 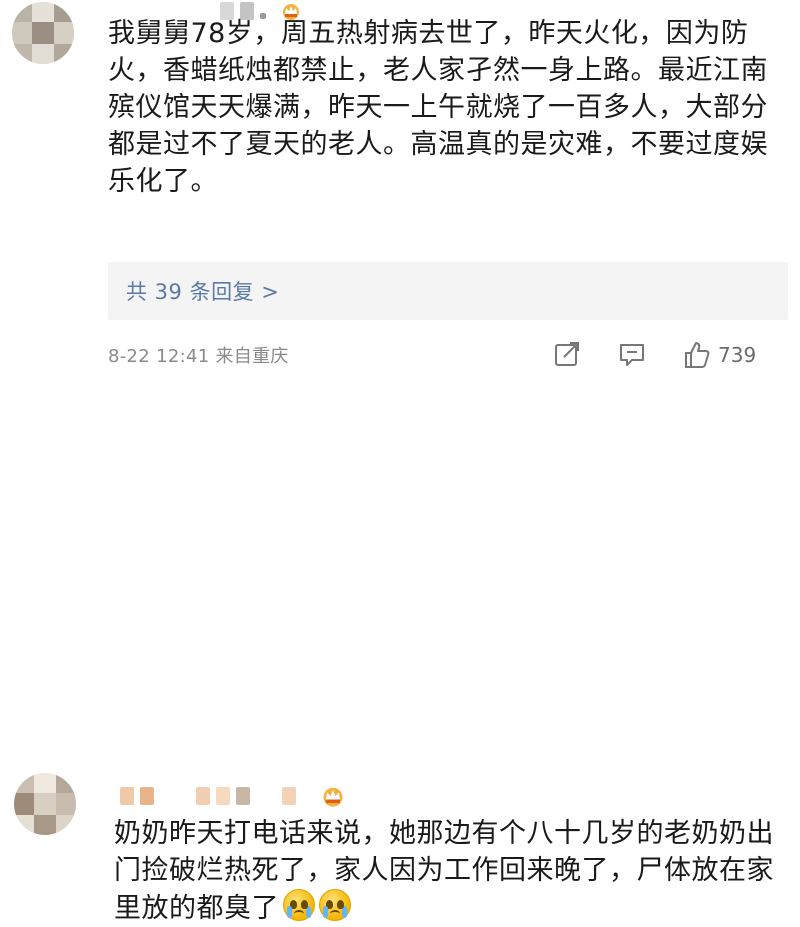 What do you see at coordinates (697, 355) in the screenshot?
I see `thumbs-up-icon` at bounding box center [697, 355].